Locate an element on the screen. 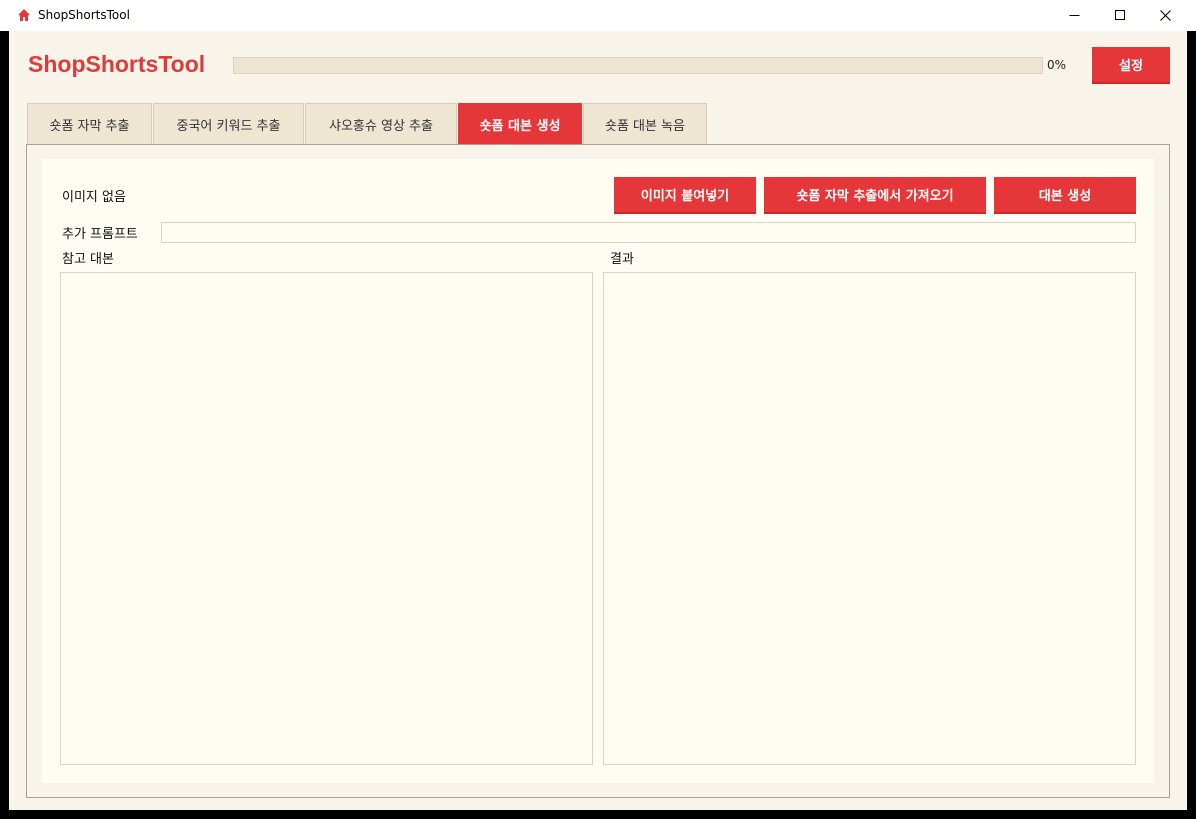 Image resolution: width=1196 pixels, height=819 pixels. tab-subtitle-extract: 숏폼 자막 추출 is located at coordinates (89, 123).